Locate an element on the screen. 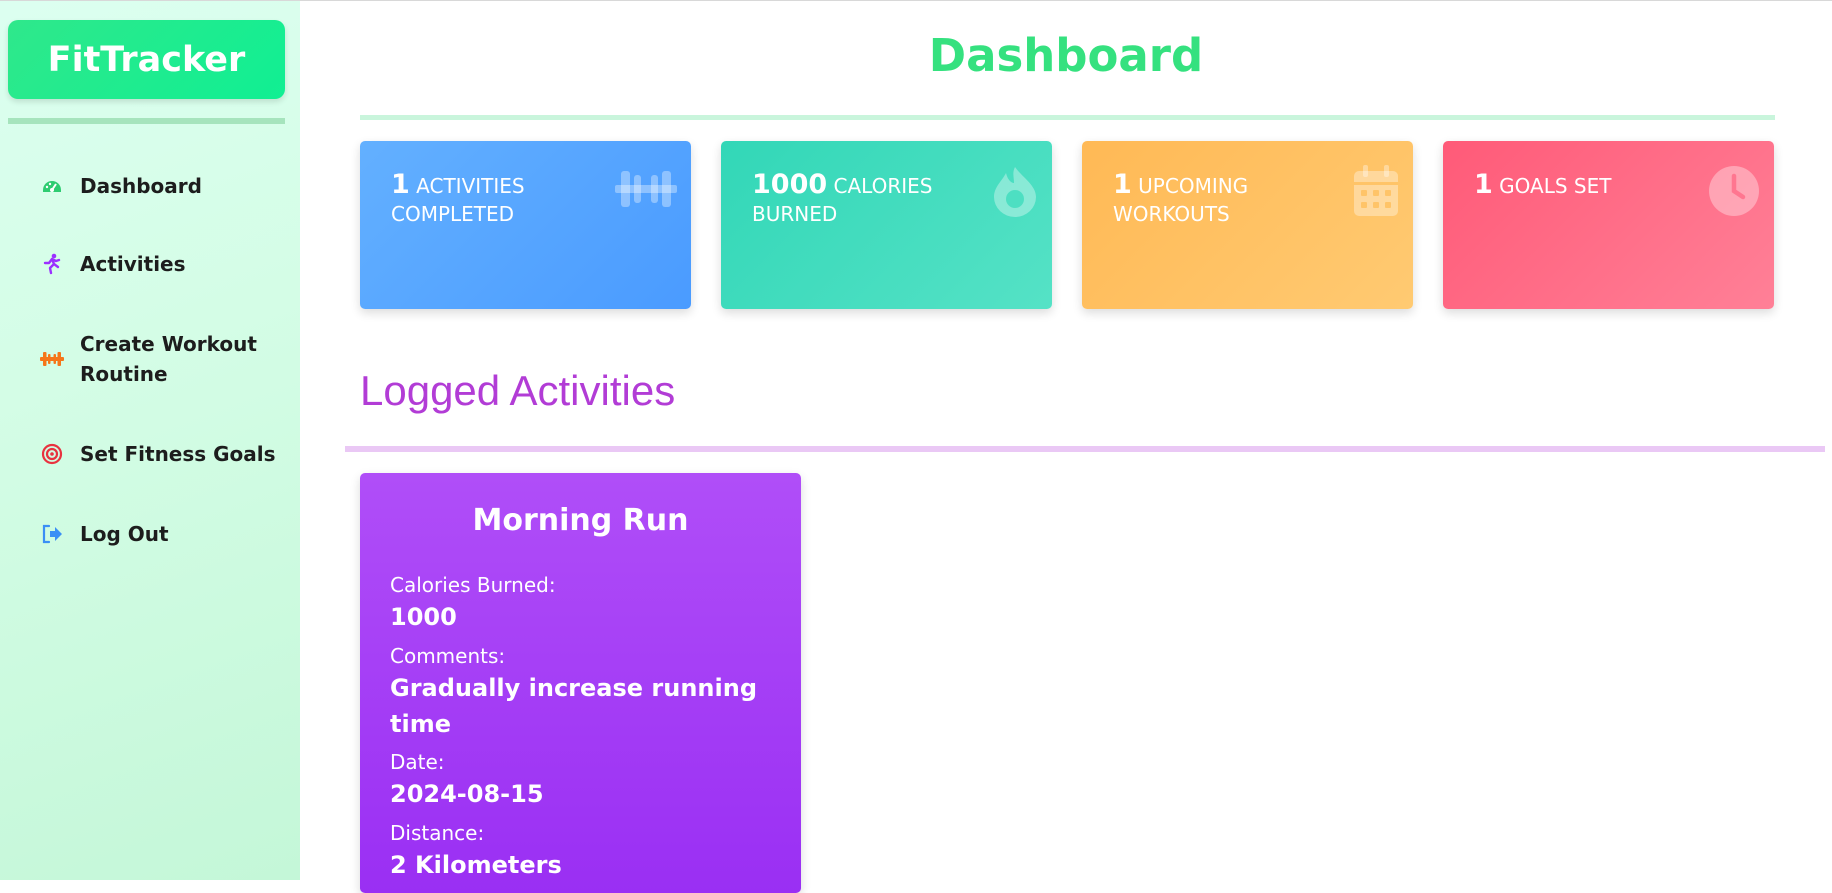 The height and width of the screenshot is (893, 1832). stat-card-calories: 1000 CALORIES BURNED is located at coordinates (886, 225).